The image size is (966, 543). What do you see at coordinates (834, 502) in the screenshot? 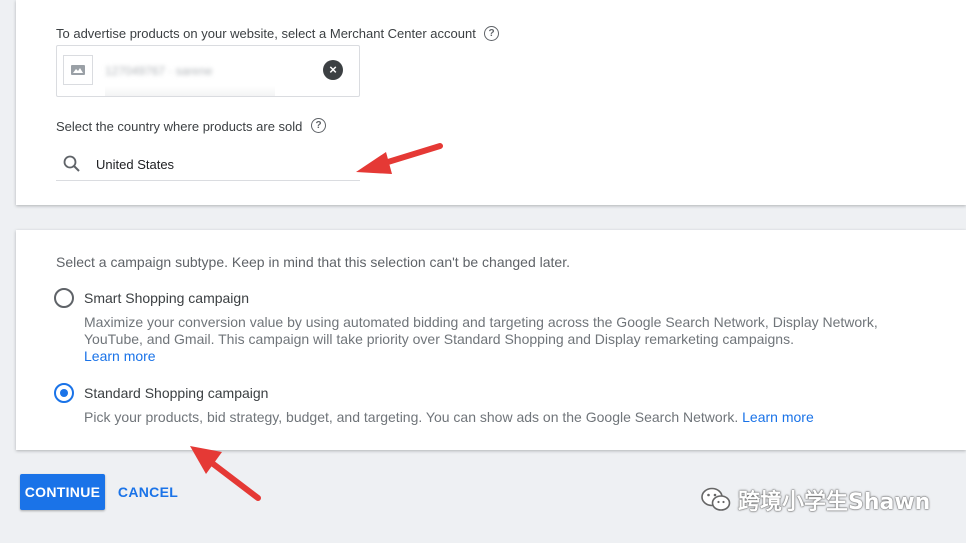
I see `watermark-text: 跨境小学生Shawn` at bounding box center [834, 502].